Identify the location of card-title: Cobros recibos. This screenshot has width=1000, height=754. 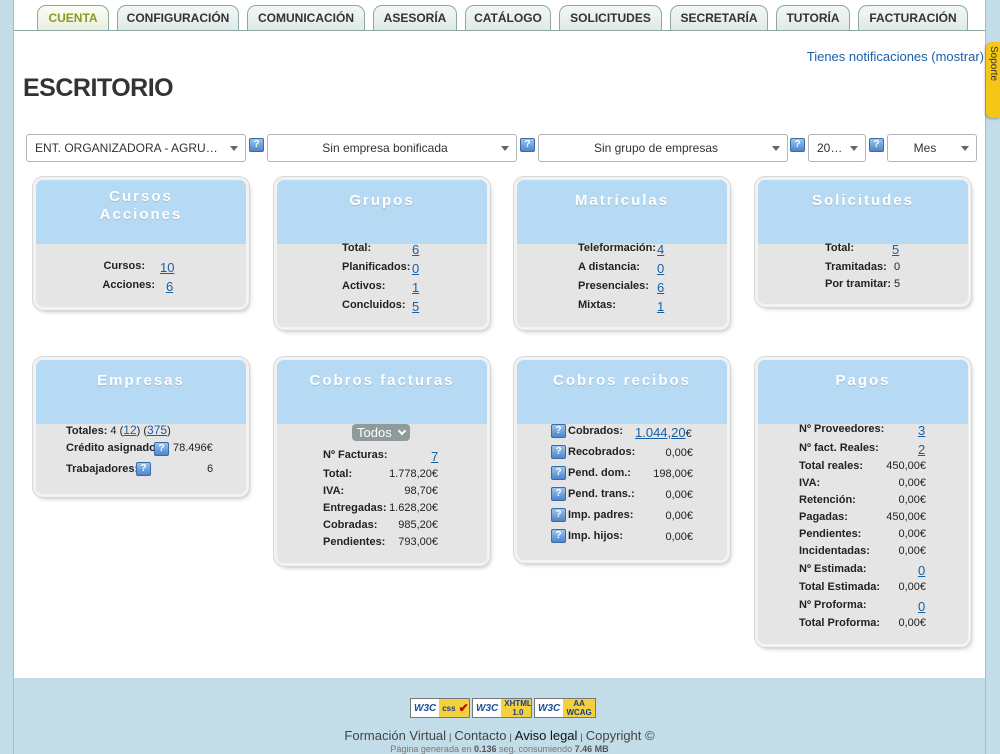
(622, 380).